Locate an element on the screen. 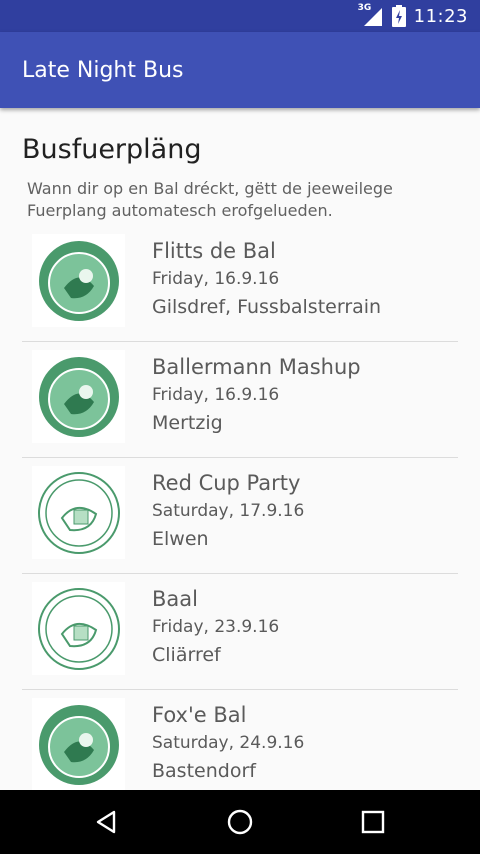 This screenshot has width=480, height=854. event-text: Fox'e Bal Saturday, 24.9.16 Bastendorf is located at coordinates (228, 743).